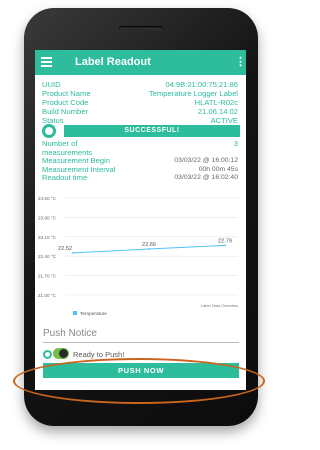  Describe the element at coordinates (51, 84) in the screenshot. I see `info-label: UUID` at that location.